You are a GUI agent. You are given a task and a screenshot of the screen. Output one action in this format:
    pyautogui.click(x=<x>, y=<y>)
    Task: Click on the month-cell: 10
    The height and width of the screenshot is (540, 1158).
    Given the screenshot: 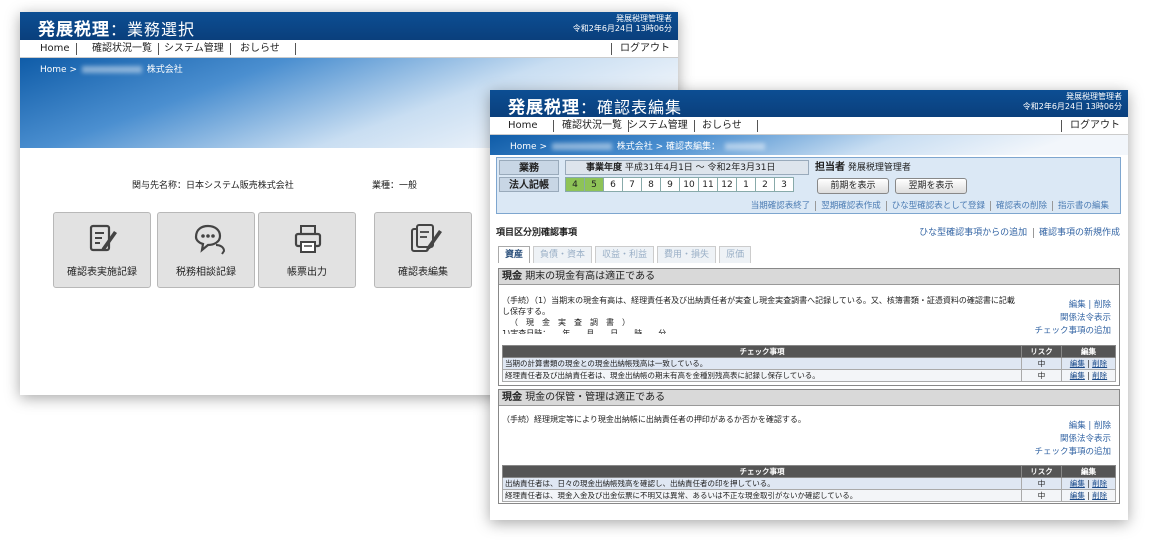 What is the action you would take?
    pyautogui.click(x=689, y=184)
    